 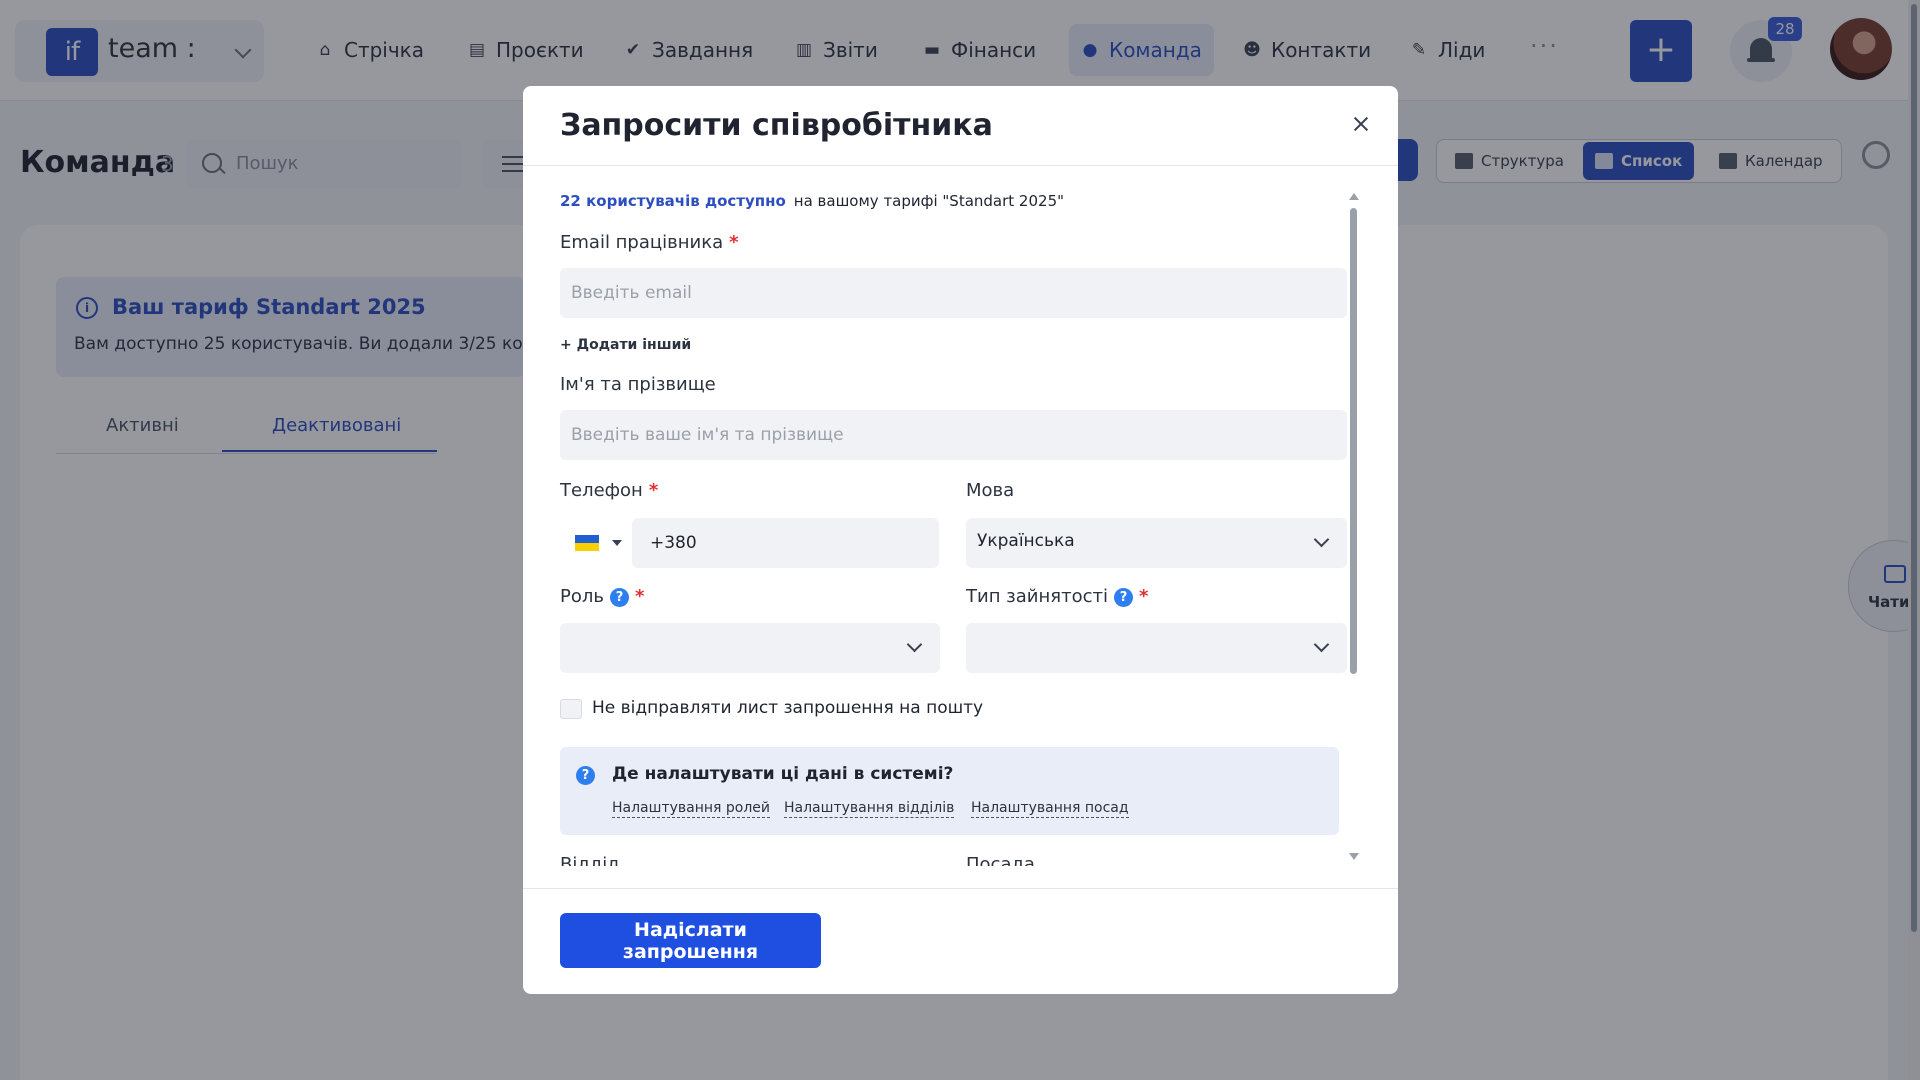 I want to click on role-label: Роль? *, so click(x=602, y=596).